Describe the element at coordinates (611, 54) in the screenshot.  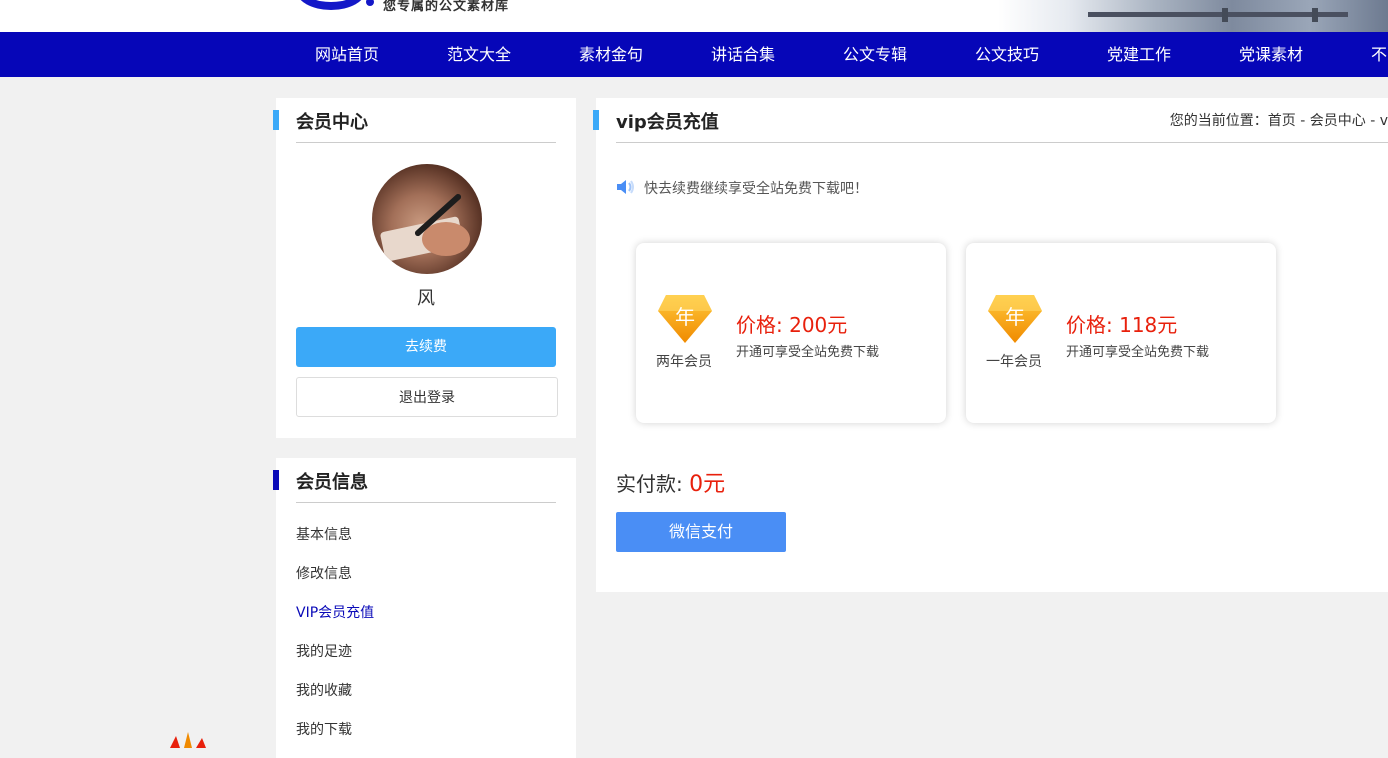
I see `nav-item-quotes: 素材金句` at that location.